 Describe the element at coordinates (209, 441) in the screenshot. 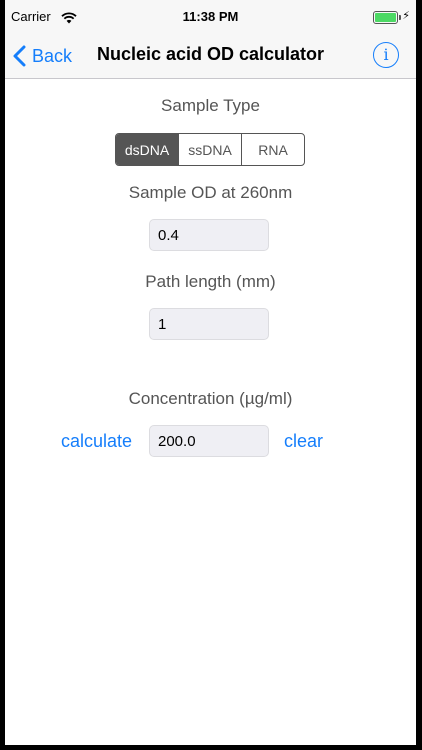

I see `concentration-output: 200.0` at that location.